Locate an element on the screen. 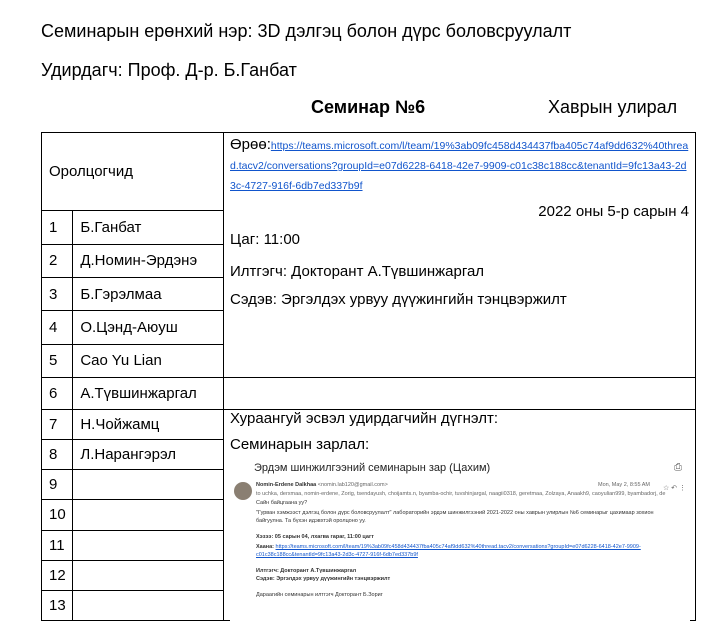  summary-label: Хураангуй эсвэл удирдагчийн дүгнэлт: is located at coordinates (364, 418).